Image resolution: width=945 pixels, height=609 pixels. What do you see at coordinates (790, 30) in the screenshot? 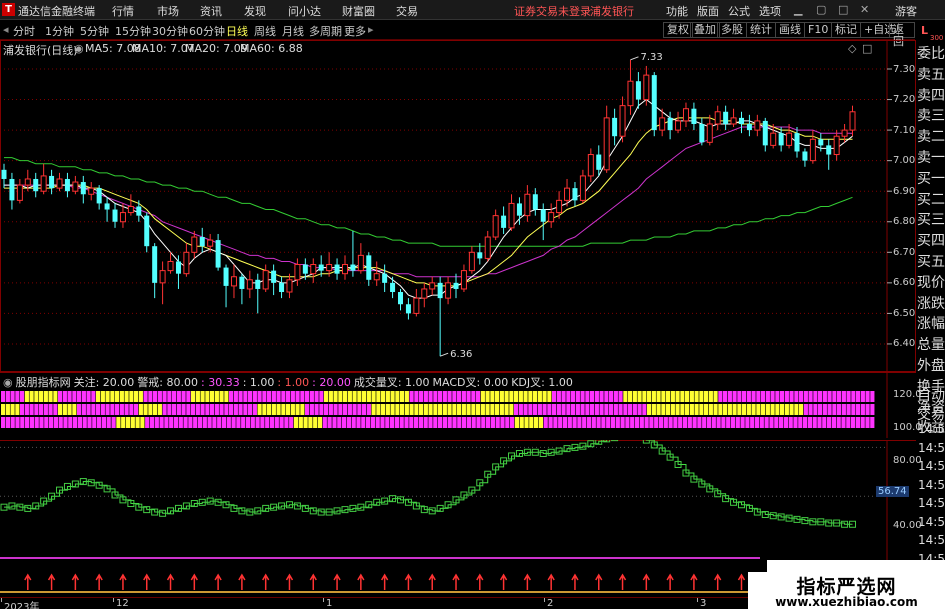
I see `draw-line-button: 画线` at bounding box center [790, 30].